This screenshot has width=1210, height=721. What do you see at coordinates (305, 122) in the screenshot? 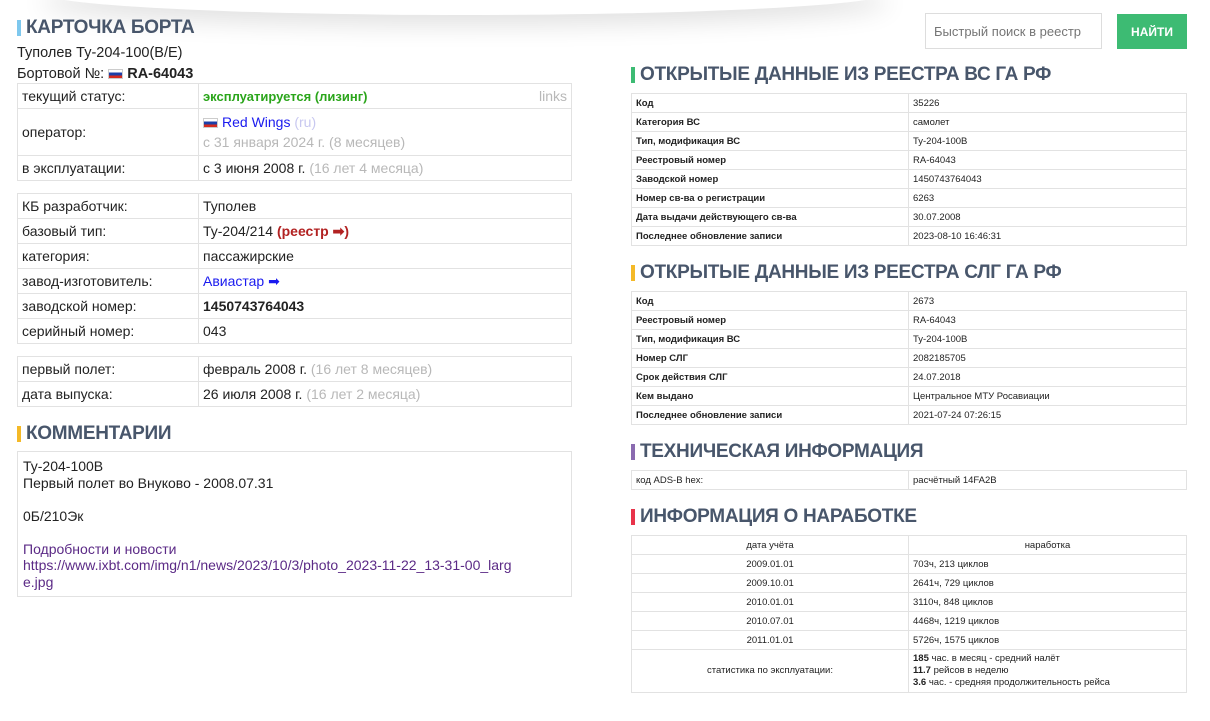
I see `operator-lang: (ru)` at bounding box center [305, 122].